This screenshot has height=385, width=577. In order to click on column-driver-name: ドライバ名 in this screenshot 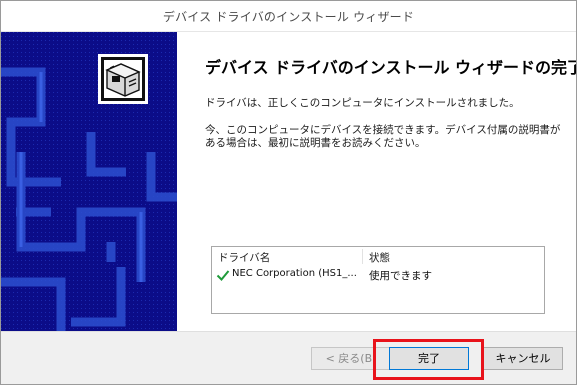, I will do `click(244, 258)`.